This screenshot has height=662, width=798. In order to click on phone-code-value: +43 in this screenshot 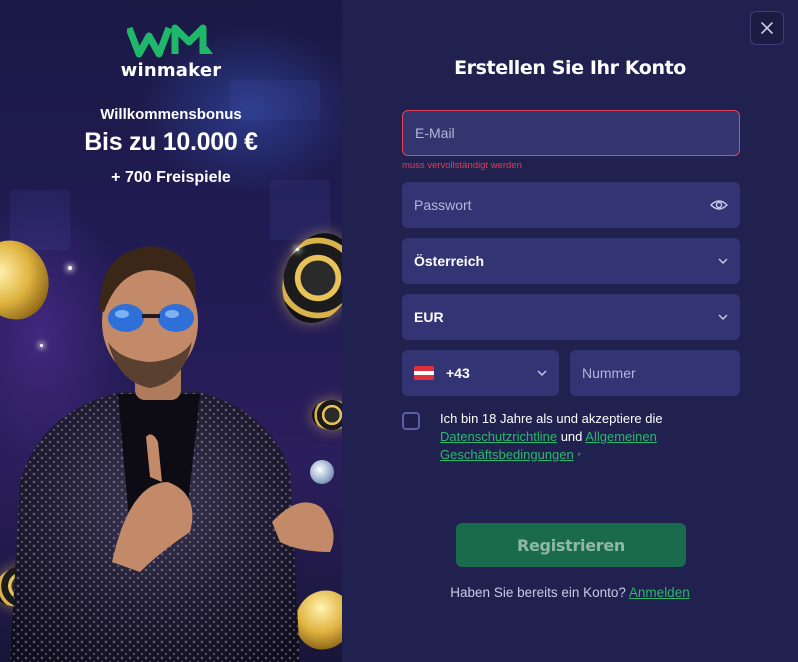, I will do `click(458, 373)`.